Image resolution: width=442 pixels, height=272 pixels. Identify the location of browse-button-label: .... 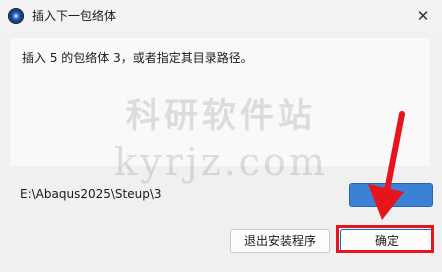
(391, 195).